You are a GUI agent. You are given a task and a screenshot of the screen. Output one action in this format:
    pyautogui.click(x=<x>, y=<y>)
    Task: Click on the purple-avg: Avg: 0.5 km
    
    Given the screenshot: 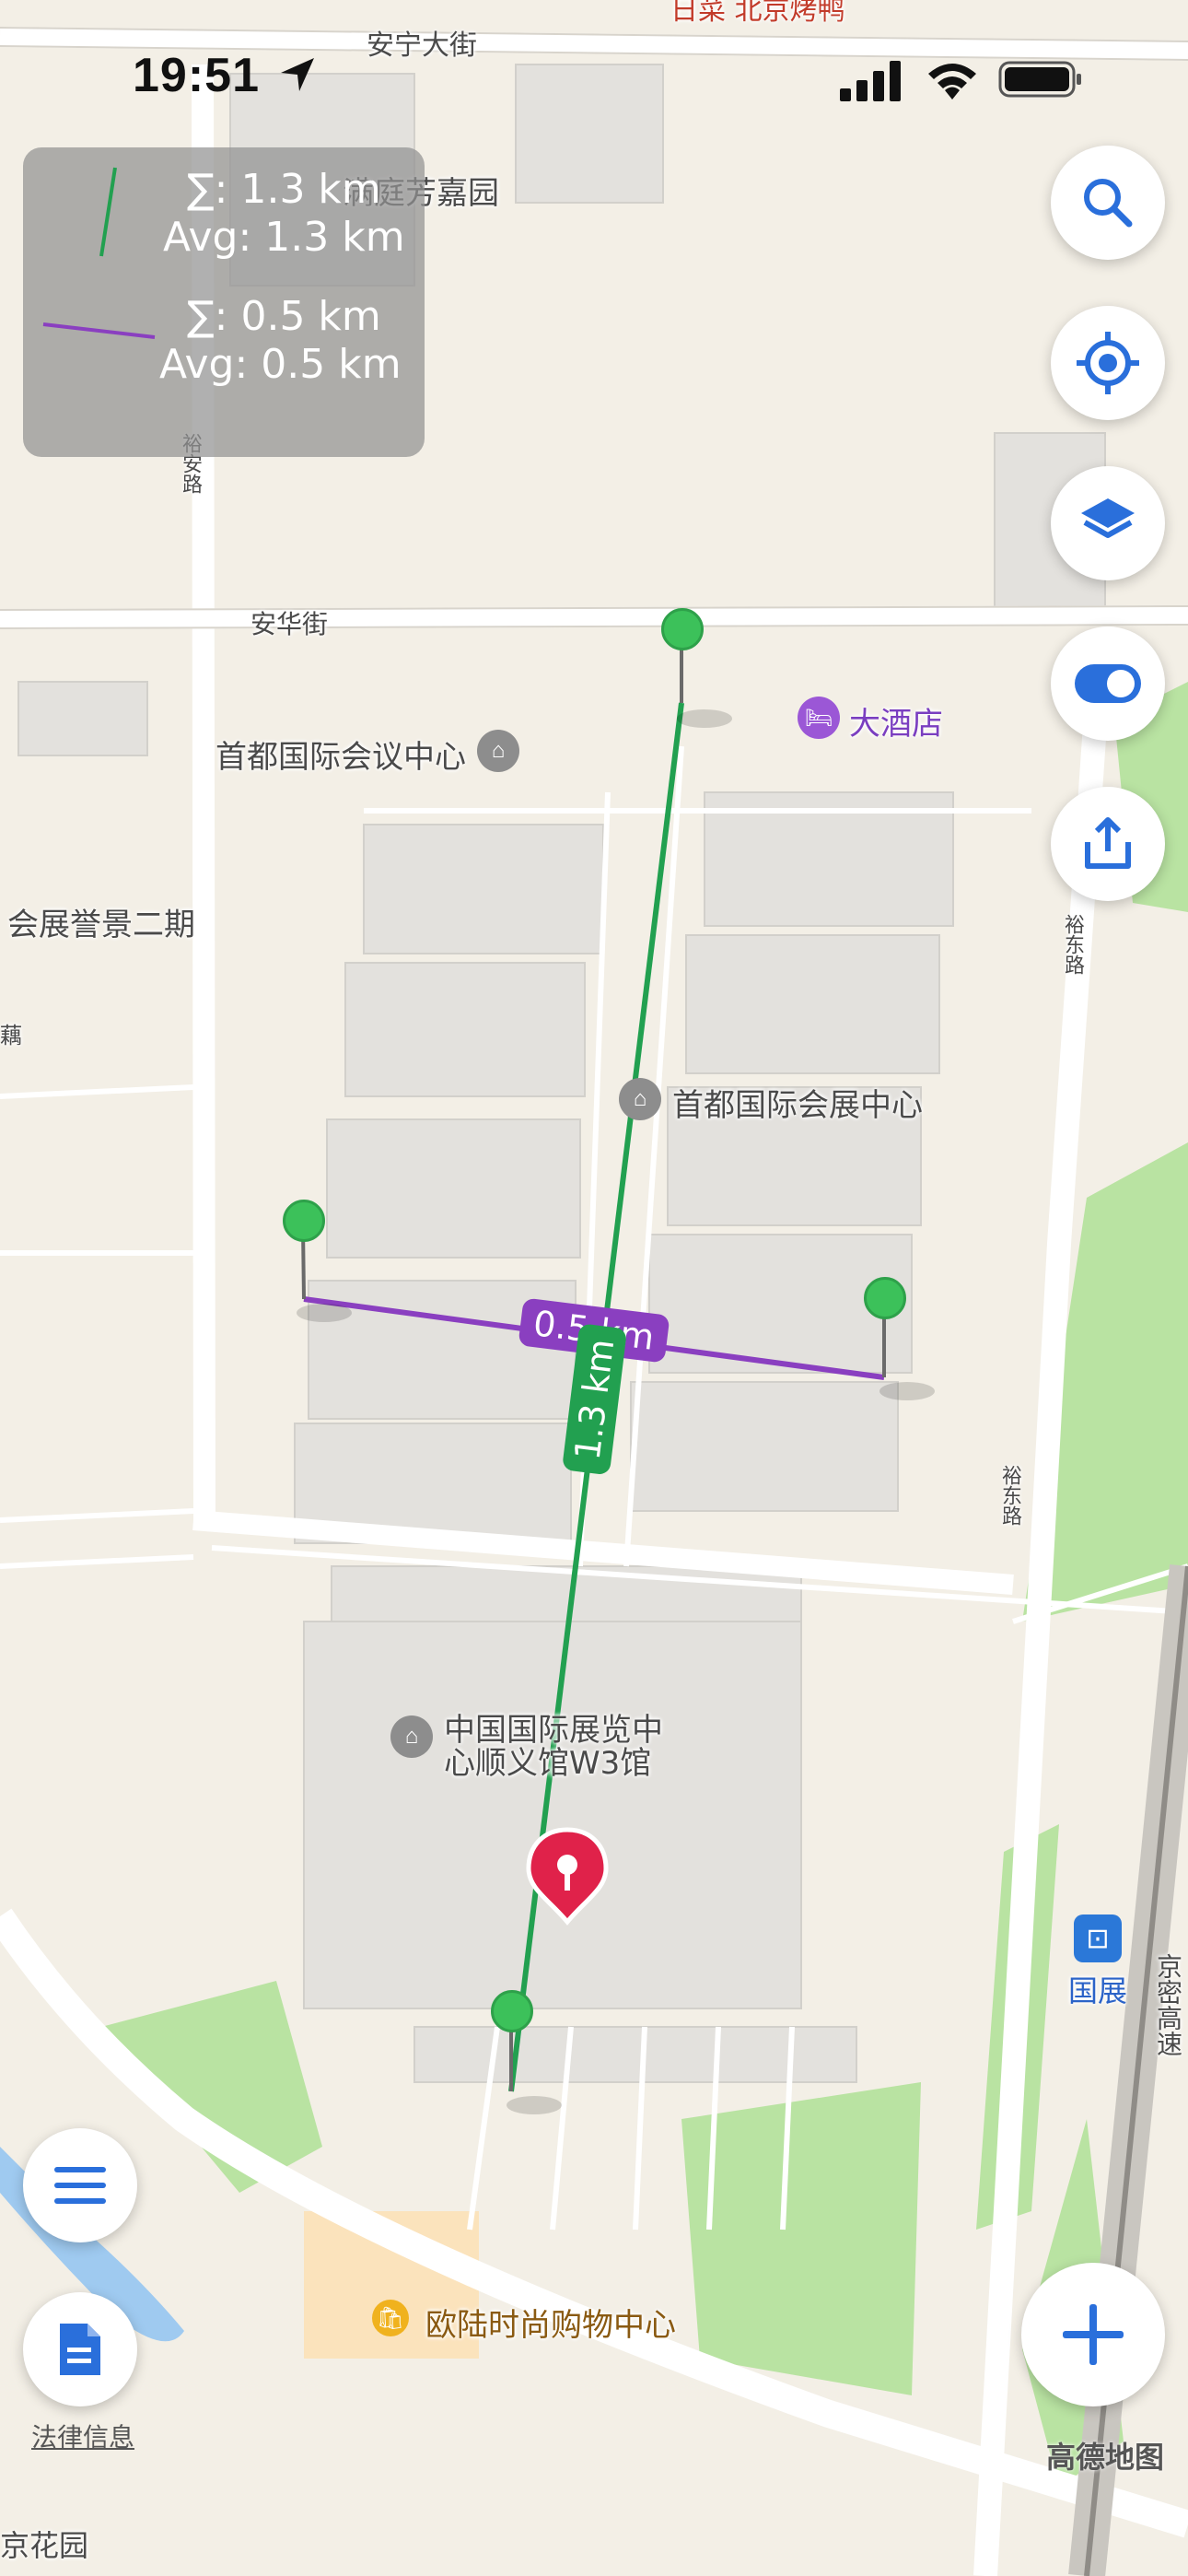 What is the action you would take?
    pyautogui.click(x=280, y=364)
    